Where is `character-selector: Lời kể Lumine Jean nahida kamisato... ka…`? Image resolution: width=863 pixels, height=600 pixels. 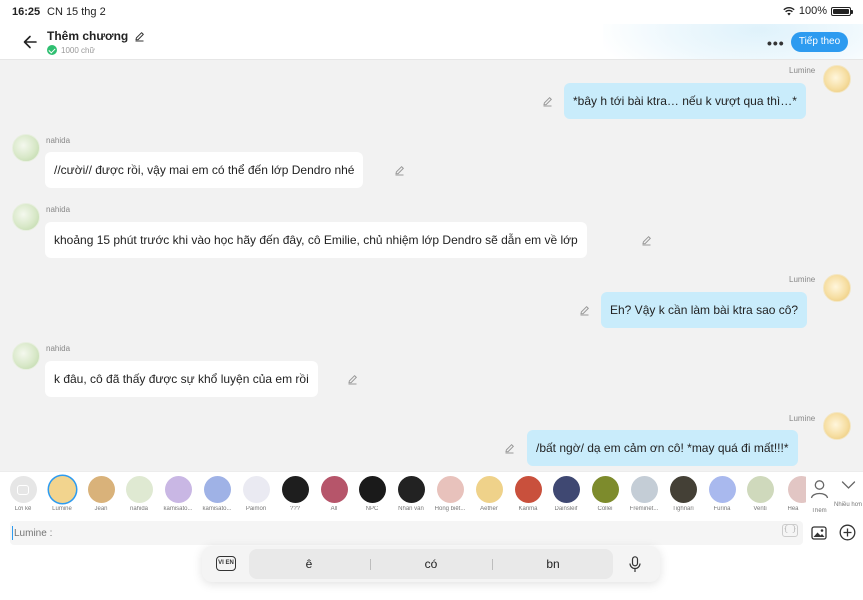 character-selector: Lời kể Lumine Jean nahida kamisato... ka… is located at coordinates (431, 494).